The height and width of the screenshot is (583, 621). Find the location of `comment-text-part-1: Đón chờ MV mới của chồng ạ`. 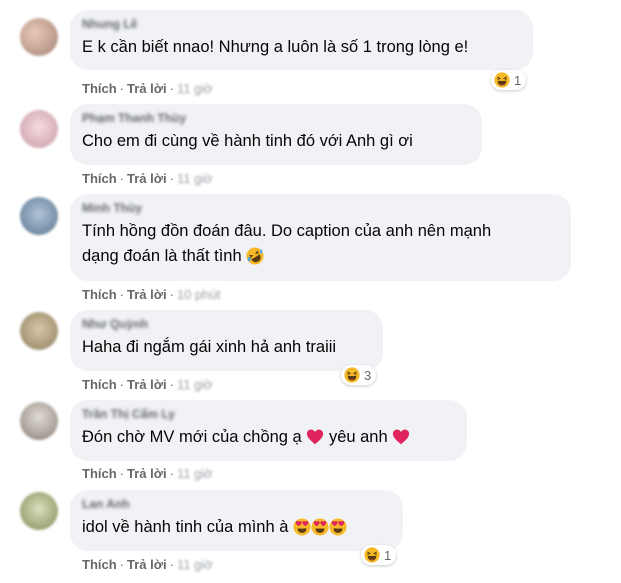

comment-text-part-1: Đón chờ MV mới của chồng ạ is located at coordinates (192, 437).